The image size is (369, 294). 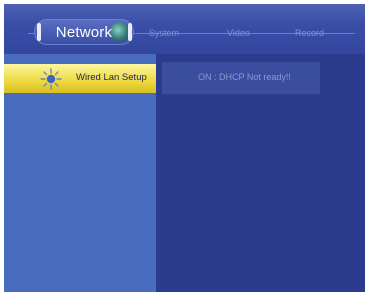 I want to click on tab-record: Record, so click(x=309, y=33).